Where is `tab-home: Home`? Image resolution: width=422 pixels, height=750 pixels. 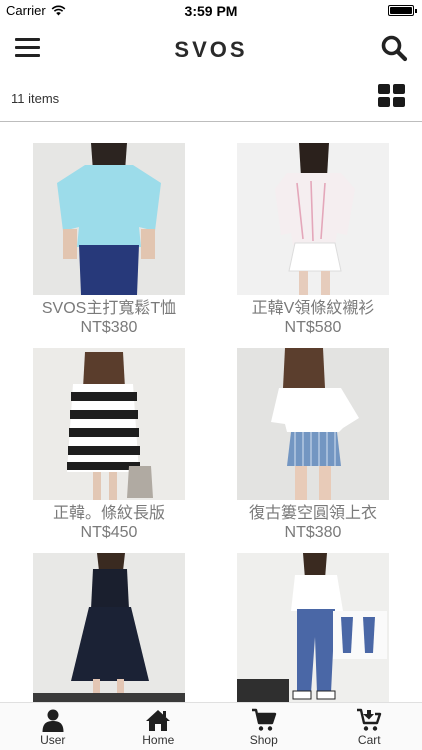
tab-home: Home is located at coordinates (159, 726).